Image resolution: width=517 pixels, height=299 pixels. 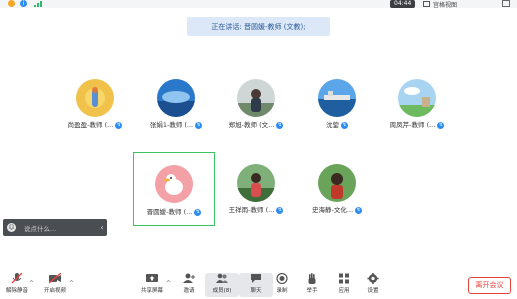 I want to click on invite-button: 邀请, so click(x=189, y=285).